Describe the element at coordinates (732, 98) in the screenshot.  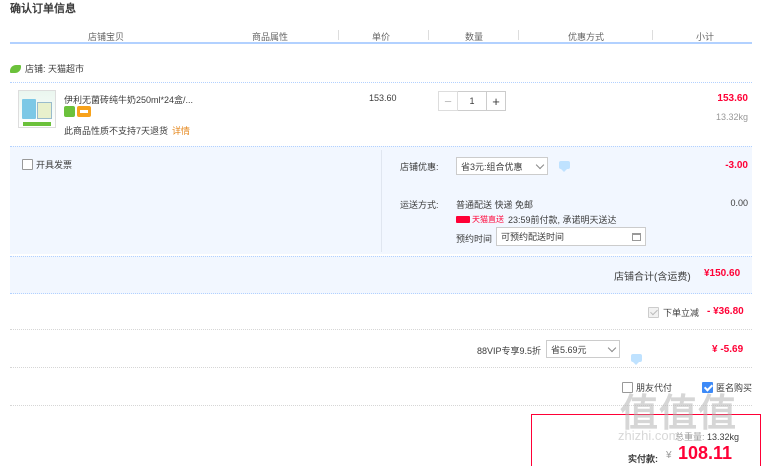
I see `item-subtotal: 153.60` at that location.